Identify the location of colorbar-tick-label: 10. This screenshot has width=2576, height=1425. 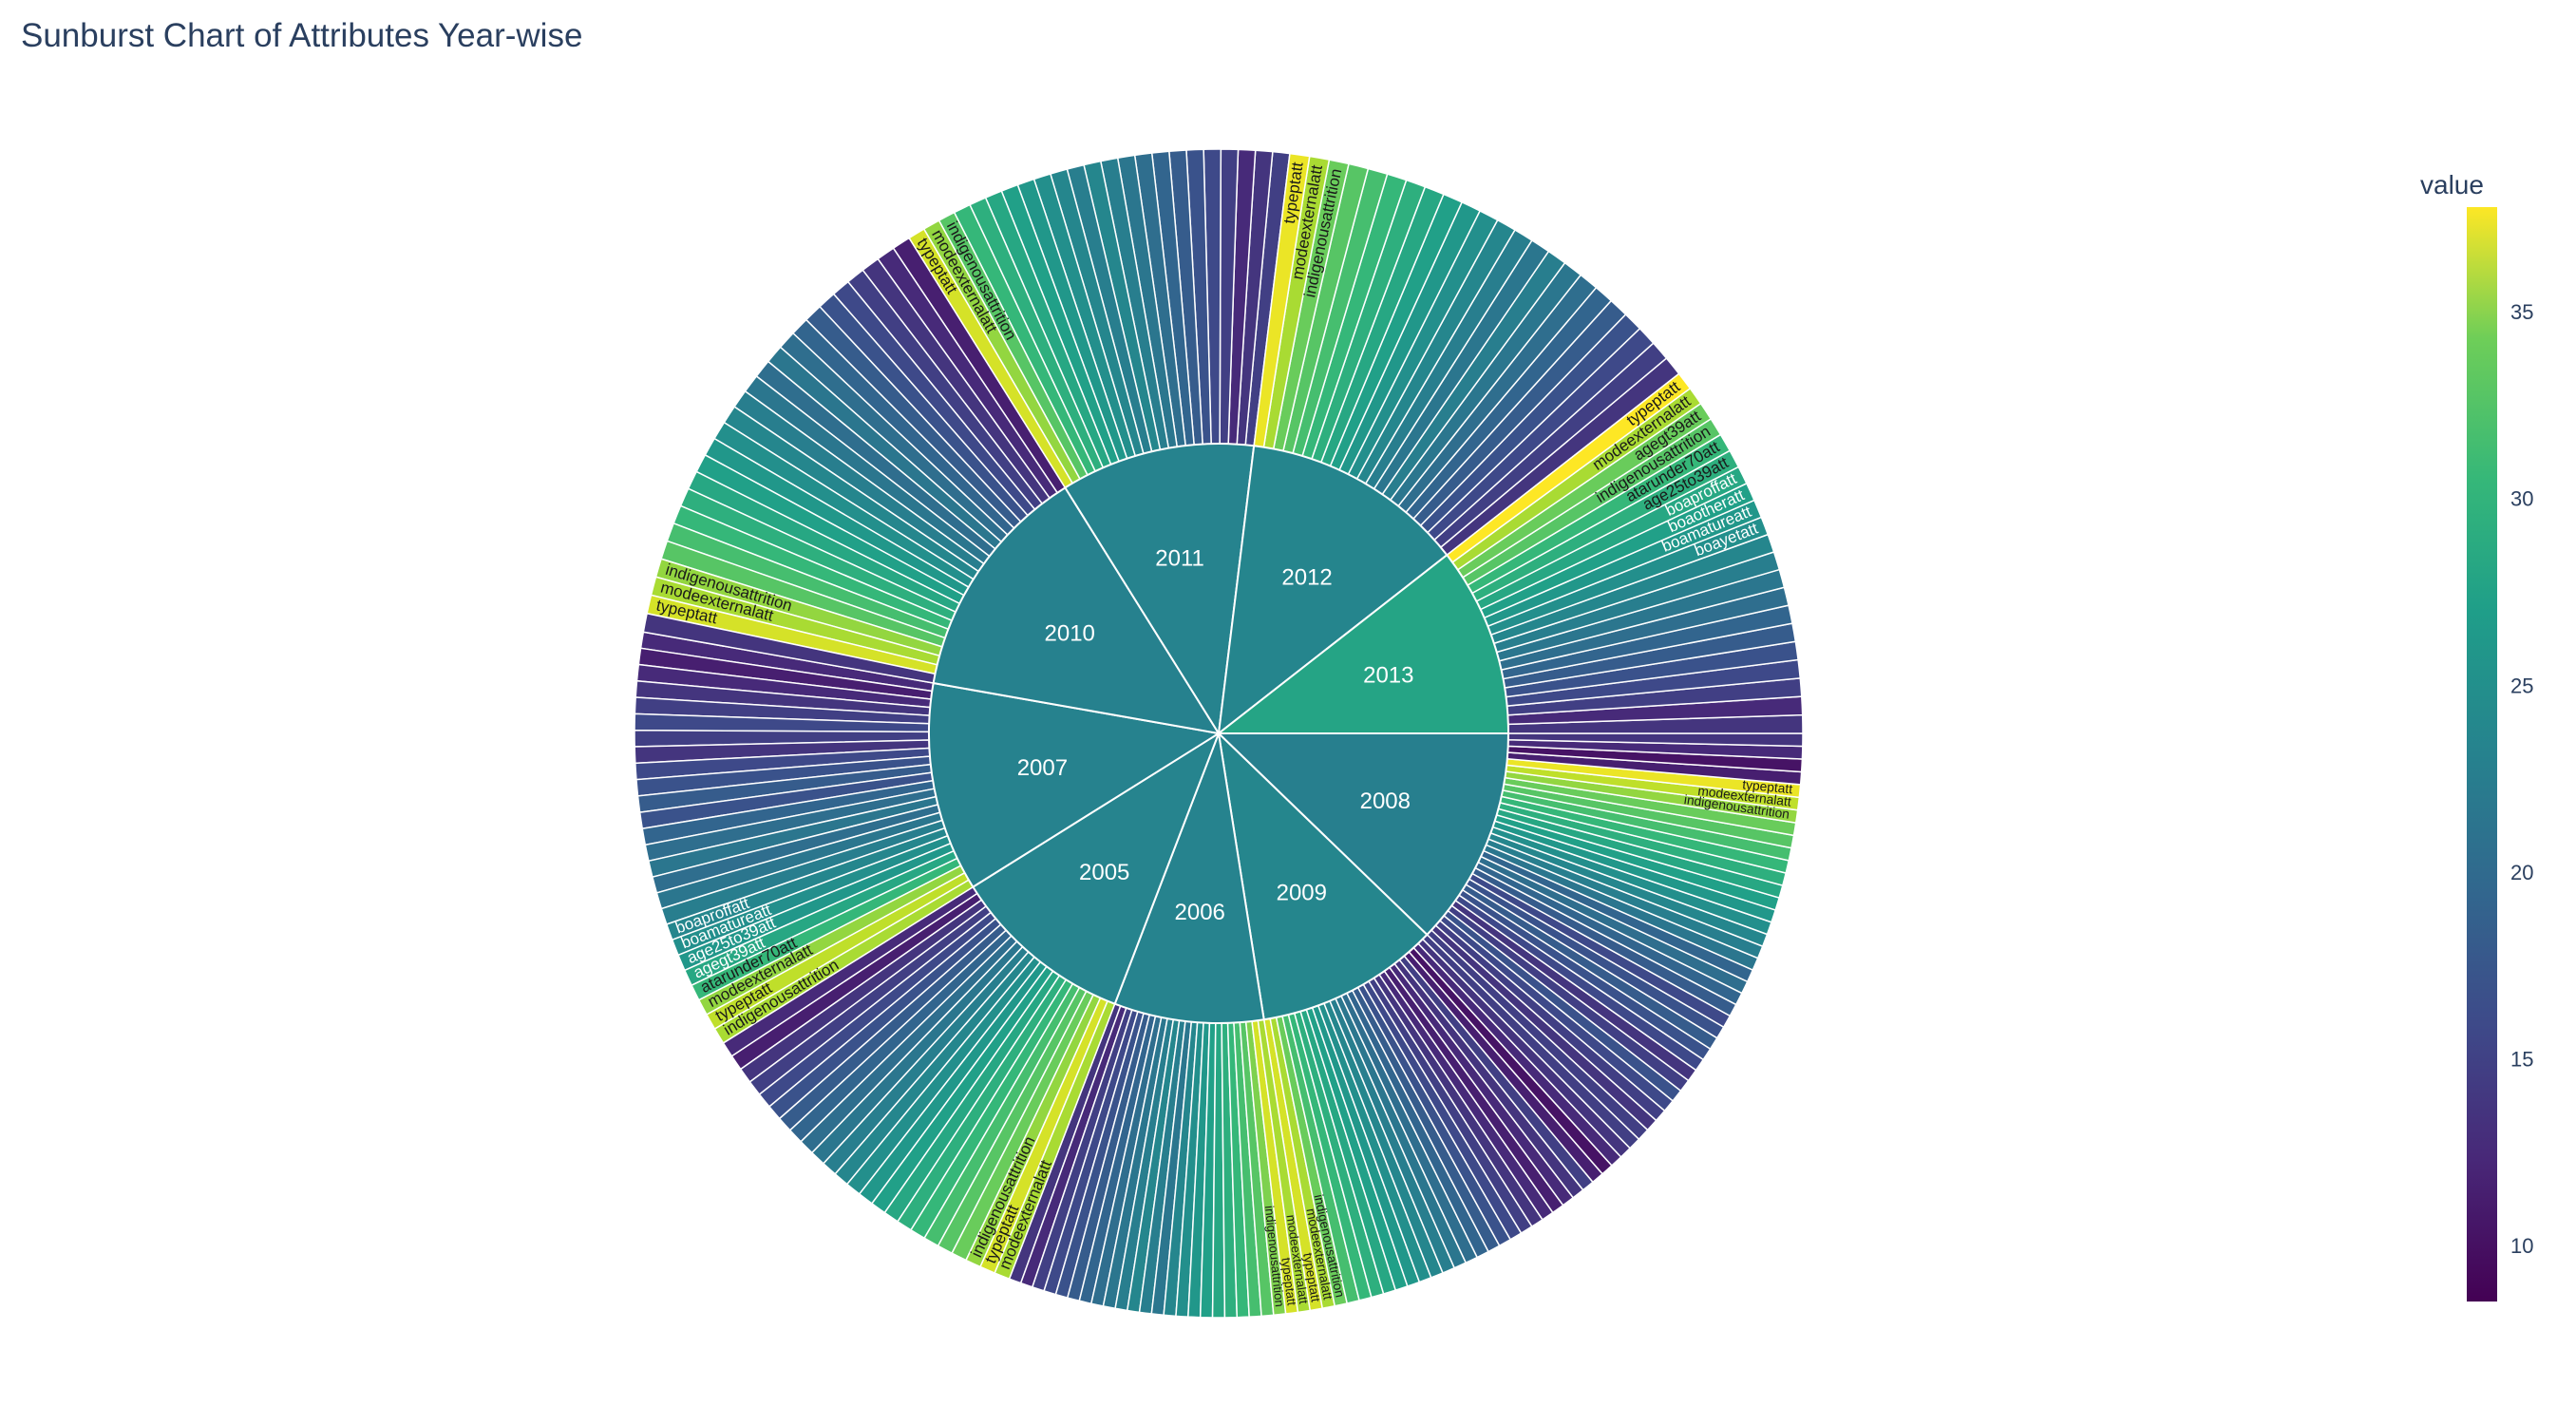
(2521, 1246).